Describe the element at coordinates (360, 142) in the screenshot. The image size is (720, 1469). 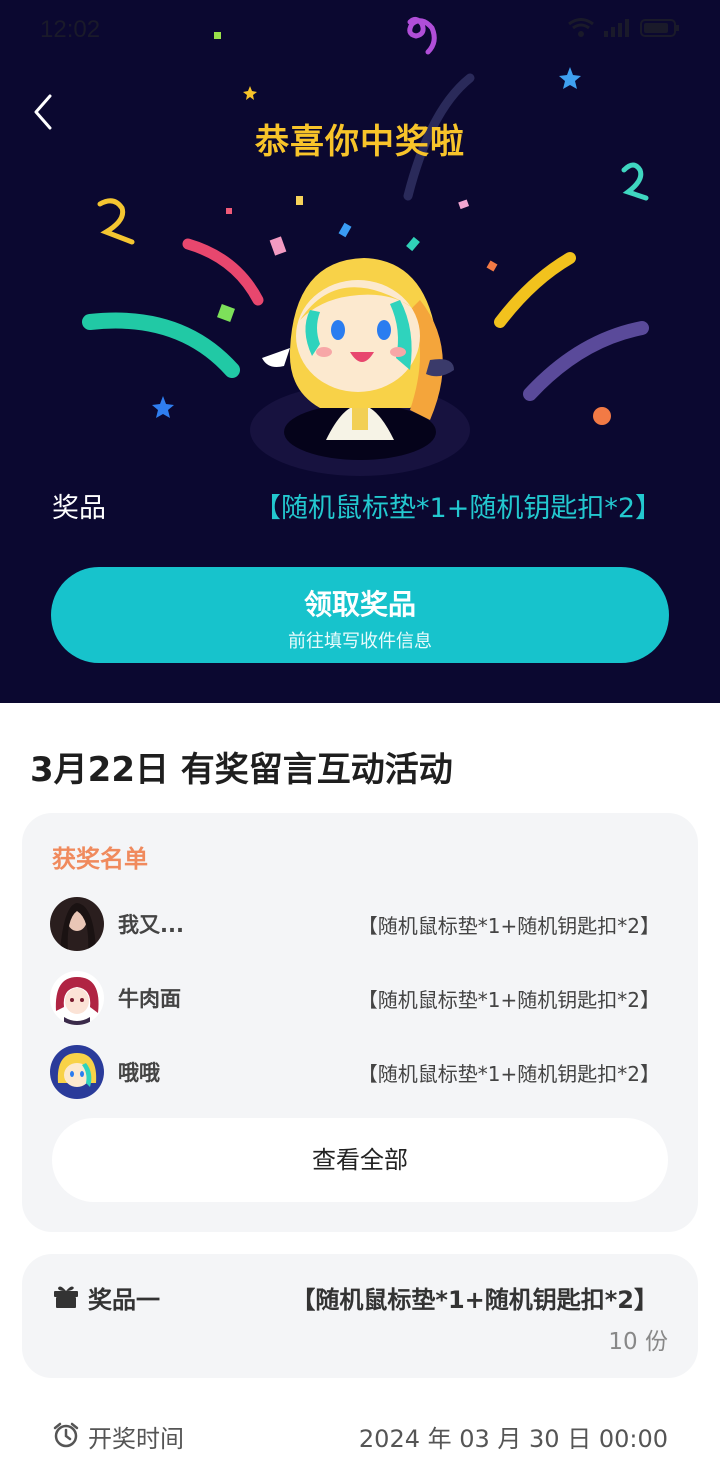
I see `congratulations-title: 恭喜你中奖啦` at that location.